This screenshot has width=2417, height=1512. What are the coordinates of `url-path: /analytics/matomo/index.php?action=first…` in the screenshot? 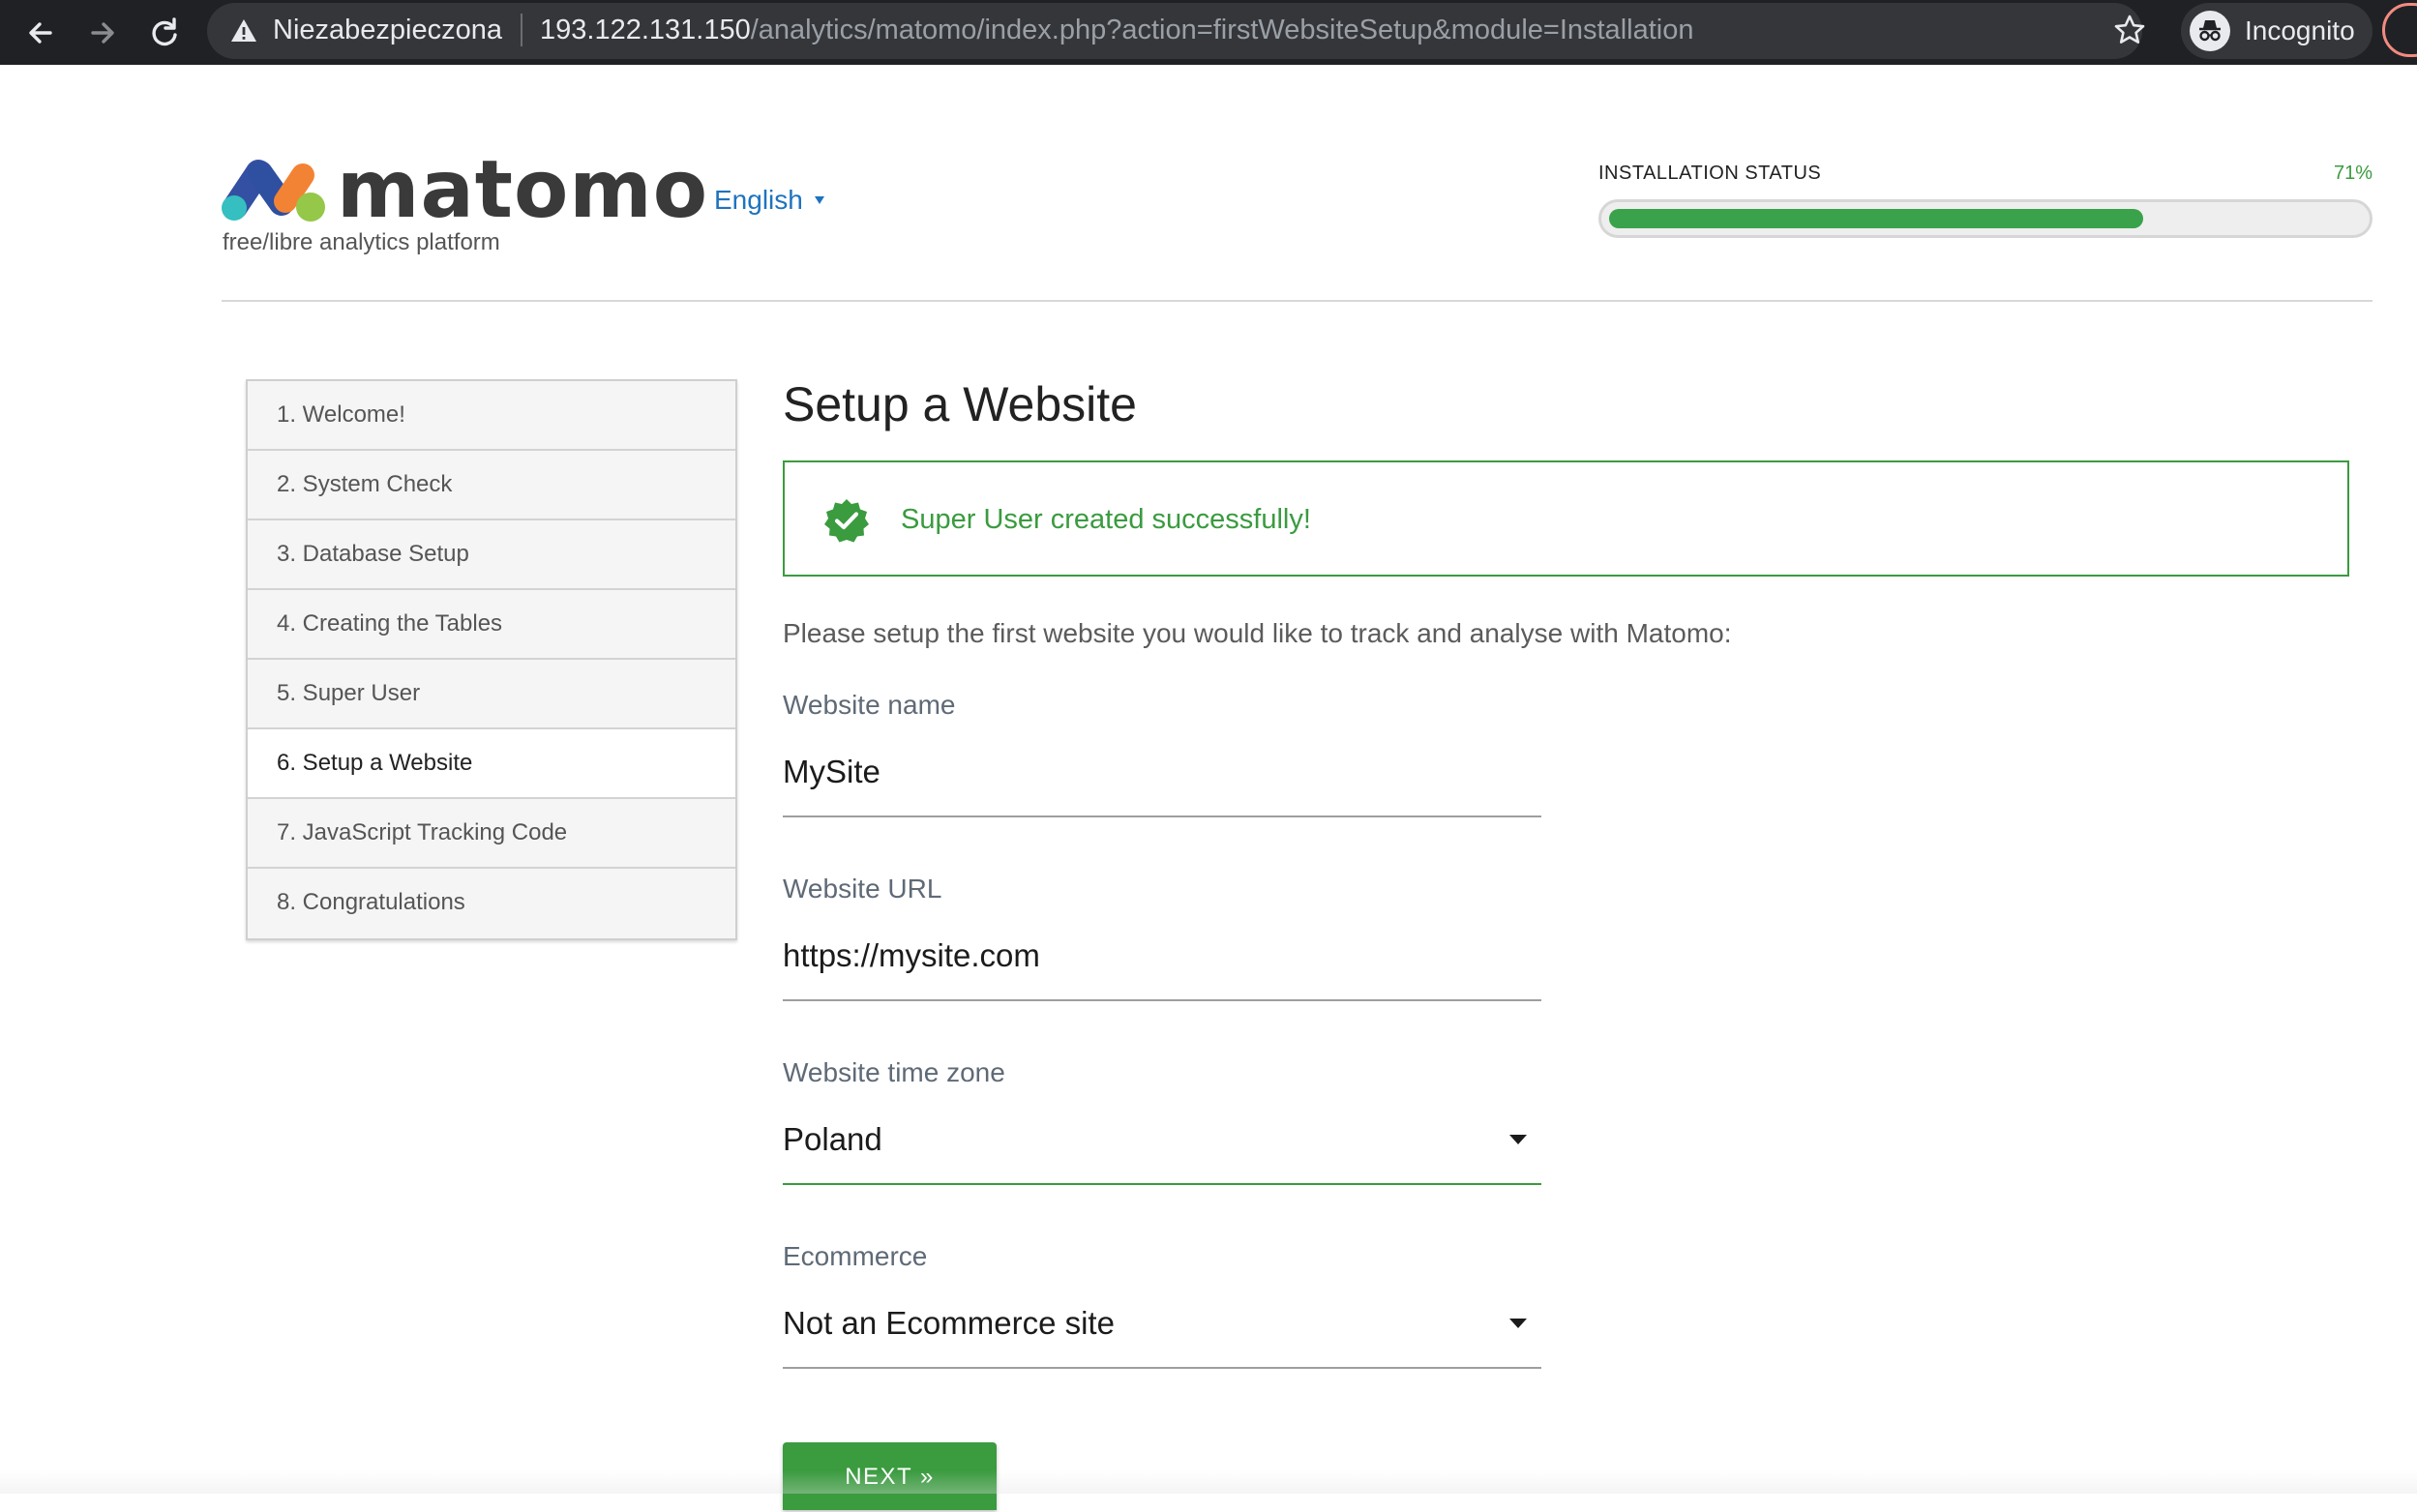 It's located at (1222, 30).